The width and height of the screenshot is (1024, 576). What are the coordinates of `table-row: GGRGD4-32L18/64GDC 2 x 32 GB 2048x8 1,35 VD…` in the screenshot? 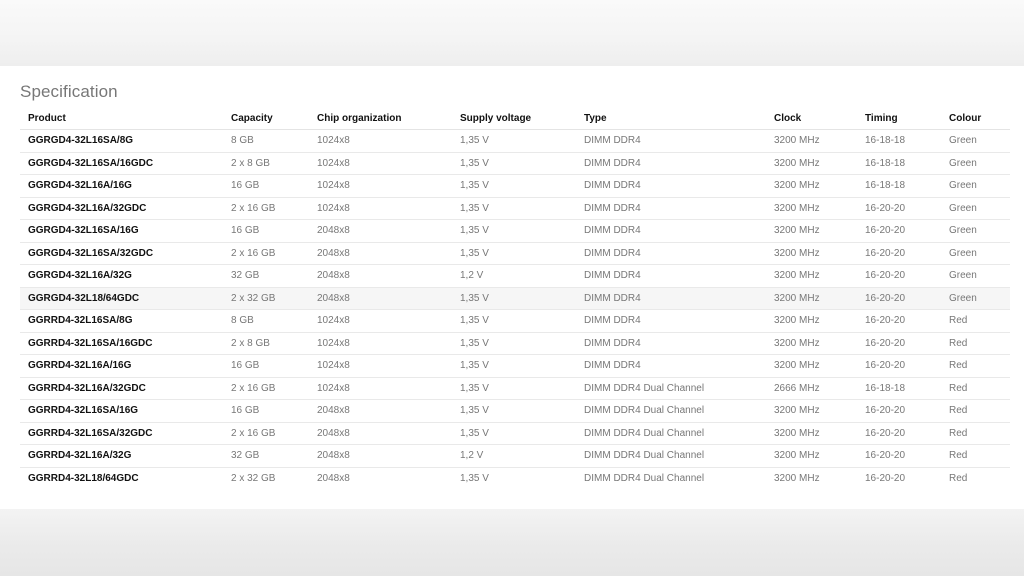 It's located at (515, 298).